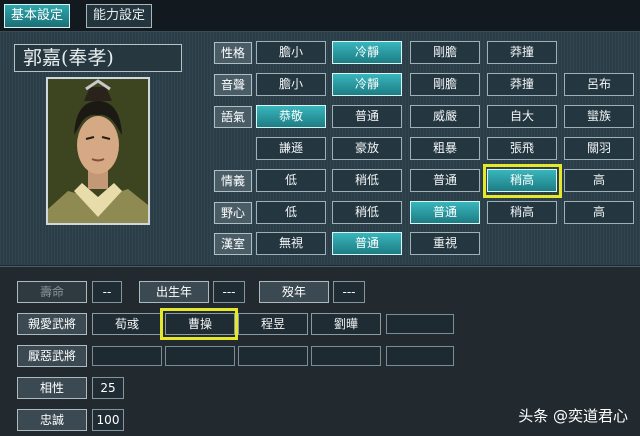 This screenshot has height=436, width=640. What do you see at coordinates (37, 16) in the screenshot?
I see `tab-basic-settings: 基本設定` at bounding box center [37, 16].